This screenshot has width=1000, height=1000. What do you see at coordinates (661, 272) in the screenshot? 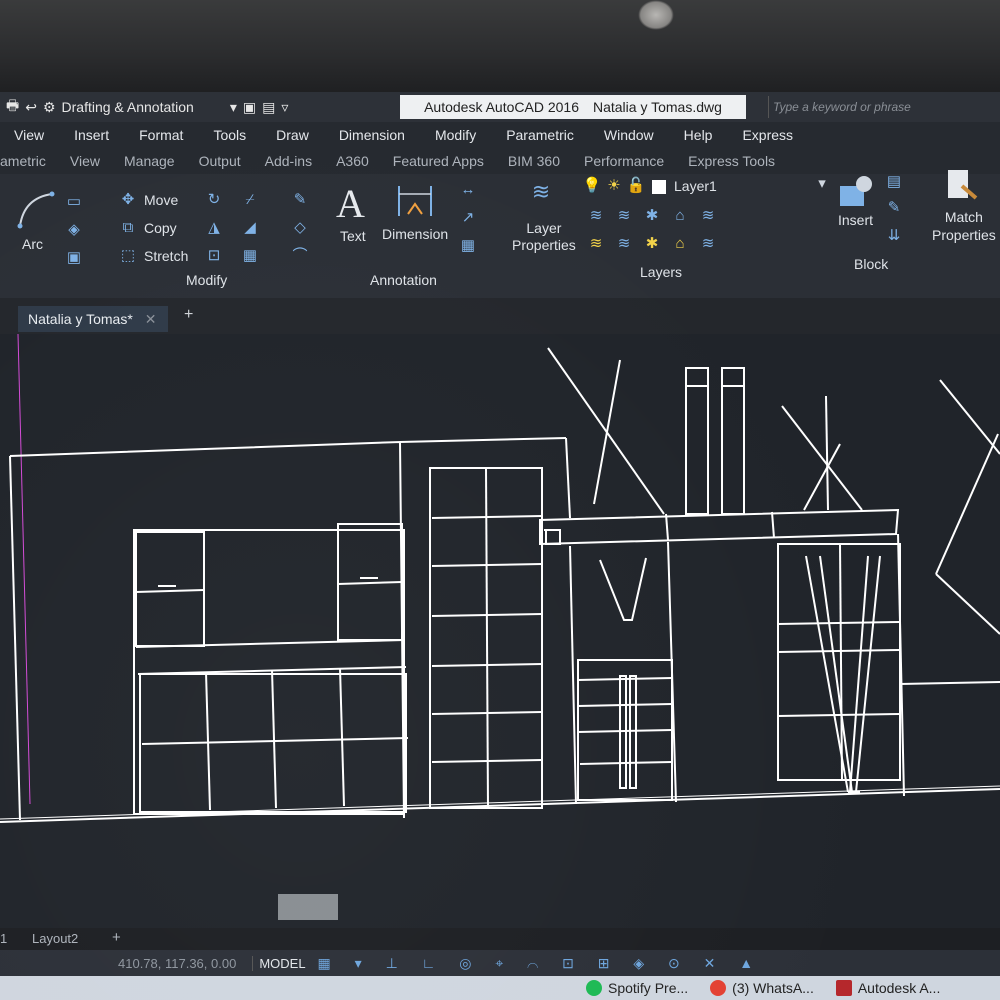
I see `layers-panel-title: Layers` at bounding box center [661, 272].